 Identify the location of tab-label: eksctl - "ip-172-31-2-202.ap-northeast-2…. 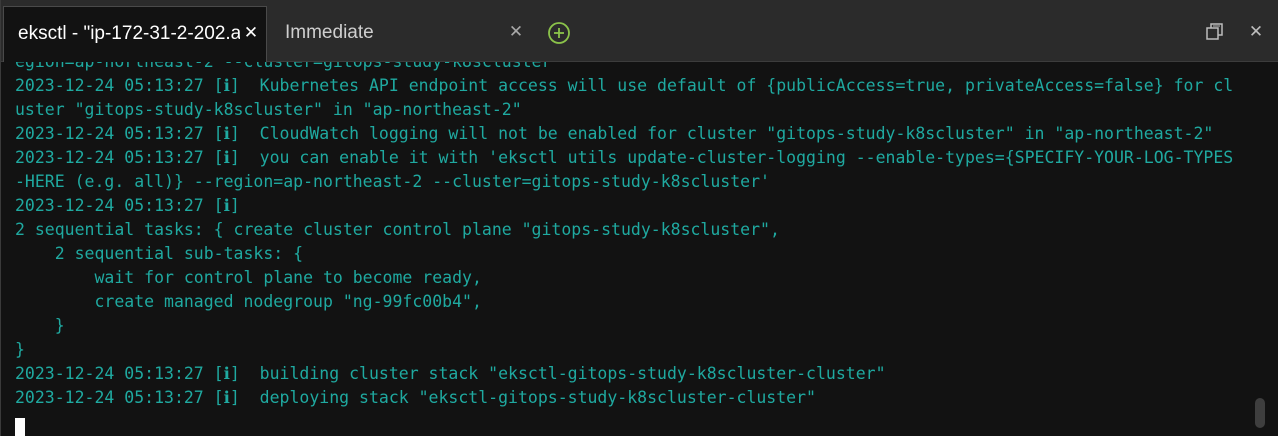
(129, 33).